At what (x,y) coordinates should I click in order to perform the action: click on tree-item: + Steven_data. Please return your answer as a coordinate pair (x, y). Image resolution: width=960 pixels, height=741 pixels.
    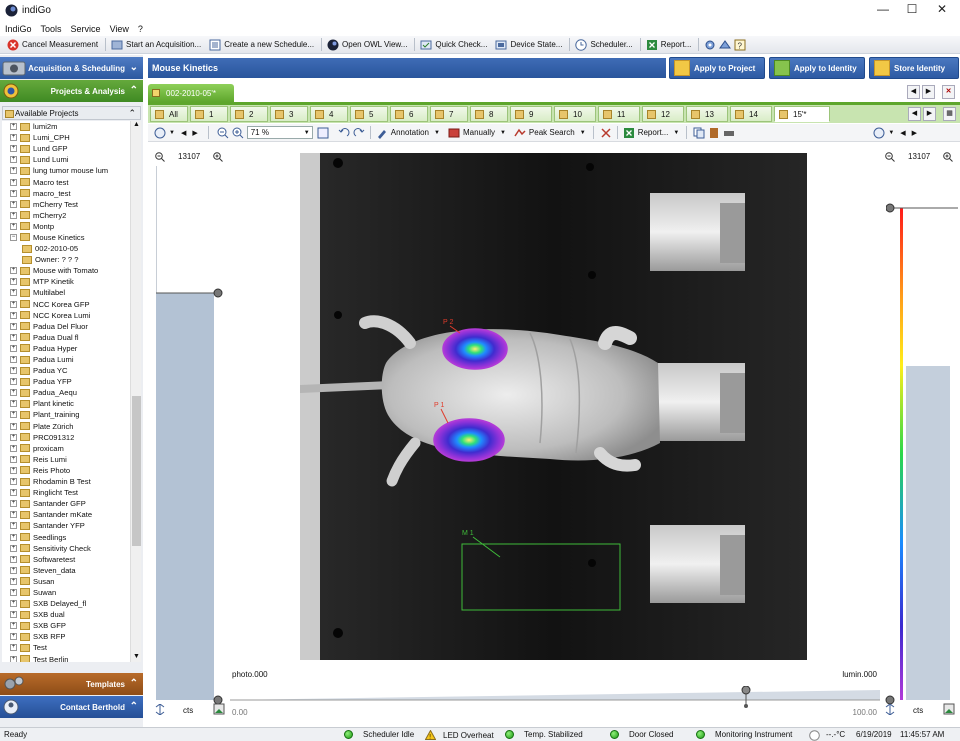
    Looking at the image, I should click on (66, 570).